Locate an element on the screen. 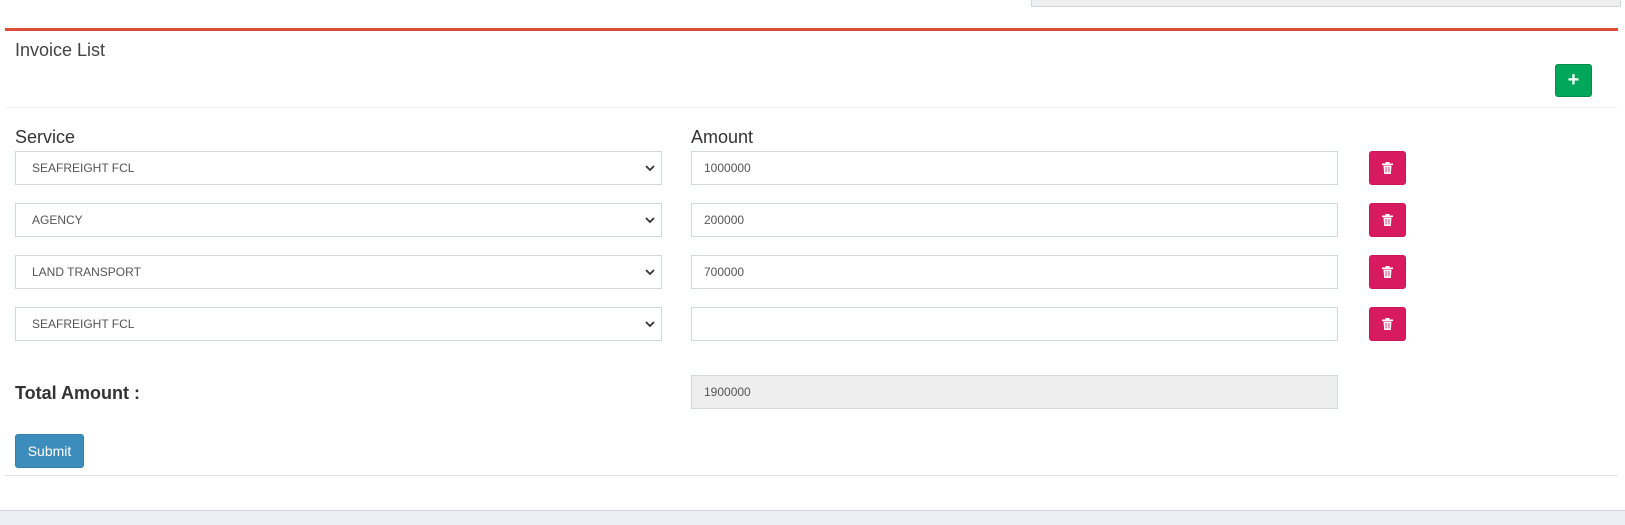  amount-input: 200000 is located at coordinates (1014, 220).